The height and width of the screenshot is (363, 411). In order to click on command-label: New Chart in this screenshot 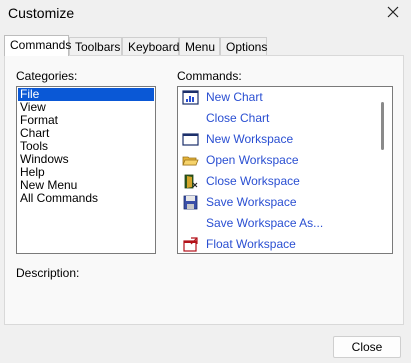, I will do `click(234, 97)`.